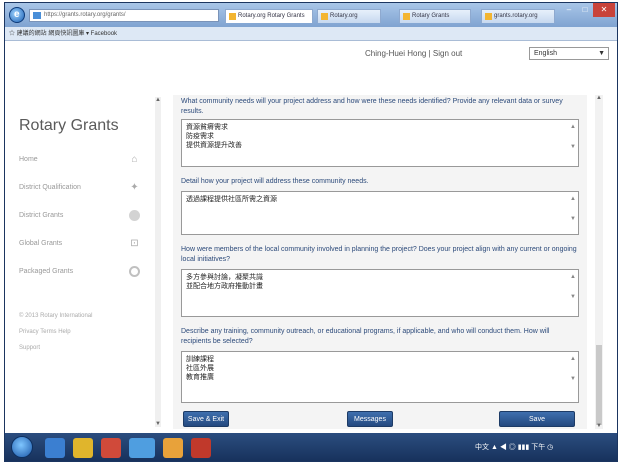 The height and width of the screenshot is (464, 622). Describe the element at coordinates (206, 419) in the screenshot. I see `save-exit-button: Save & Exit` at that location.